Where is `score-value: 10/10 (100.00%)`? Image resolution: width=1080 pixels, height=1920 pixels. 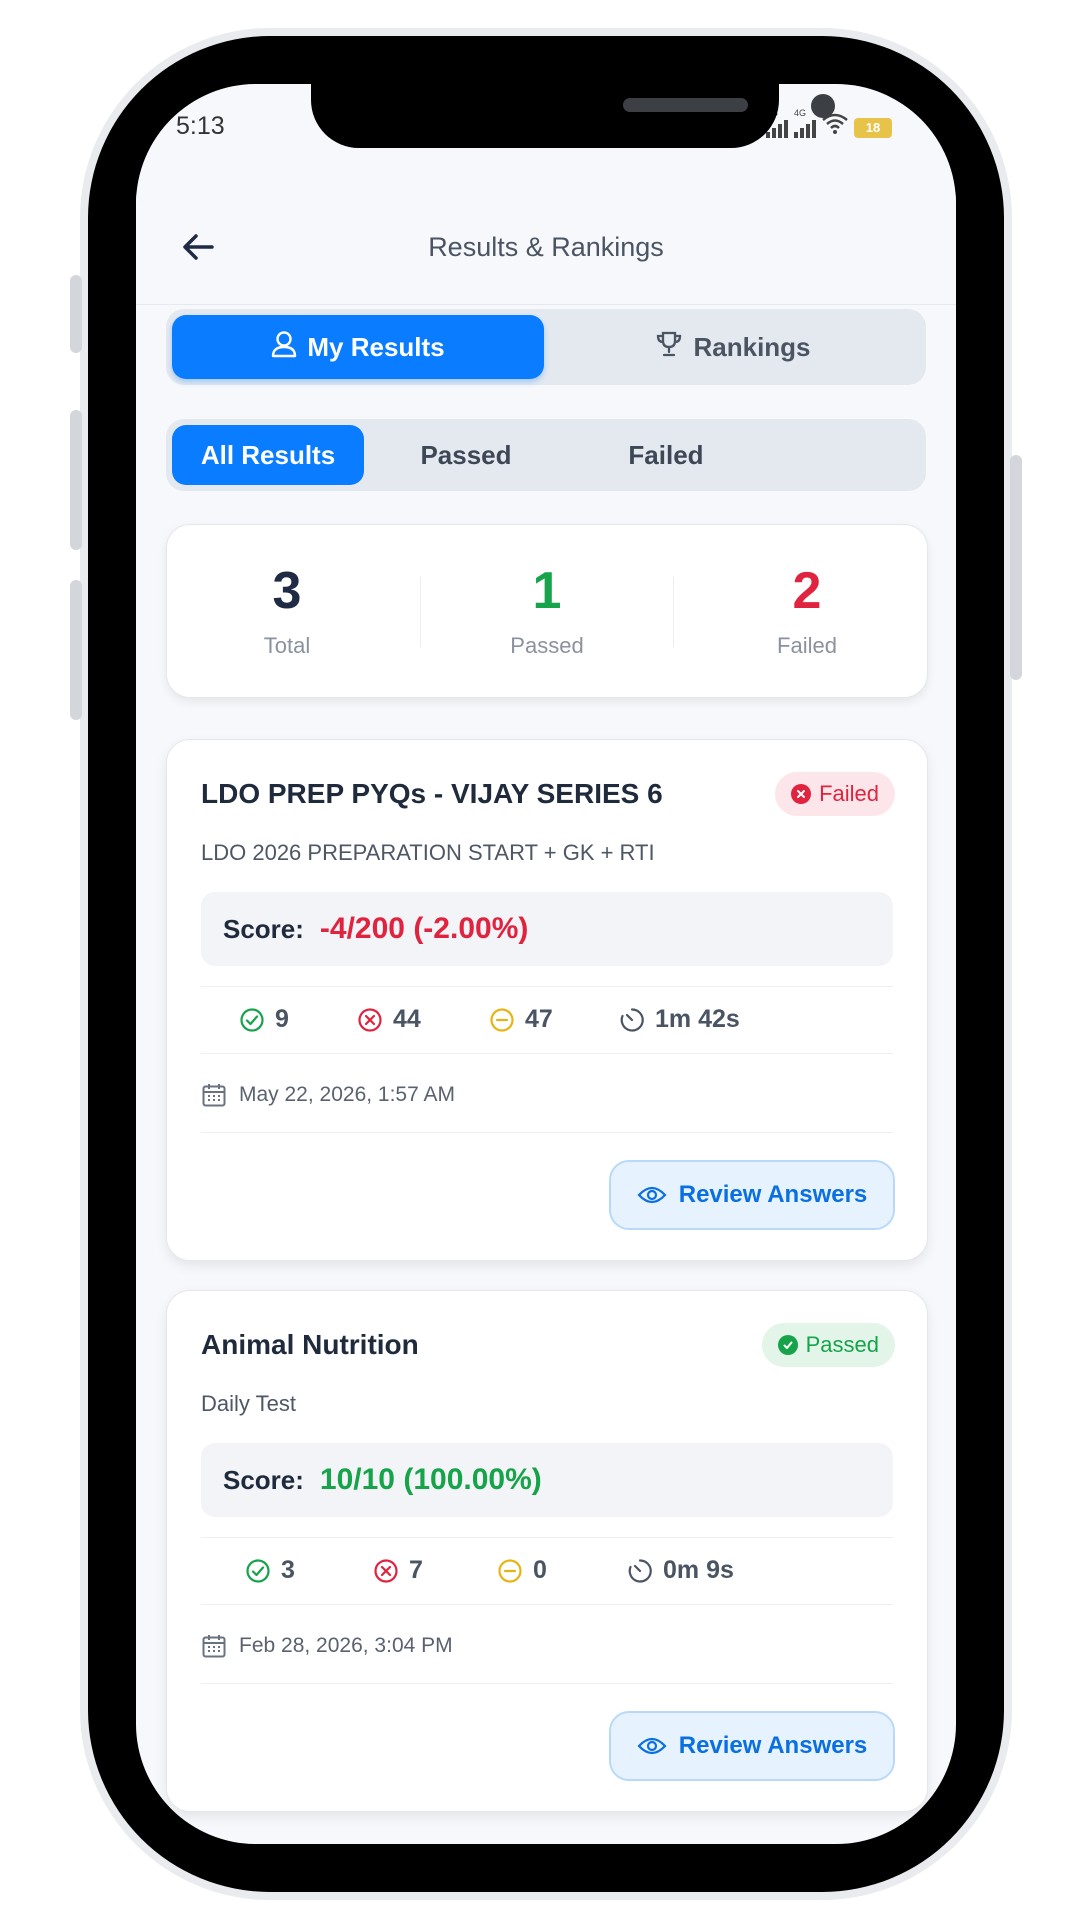 score-value: 10/10 (100.00%) is located at coordinates (430, 1479).